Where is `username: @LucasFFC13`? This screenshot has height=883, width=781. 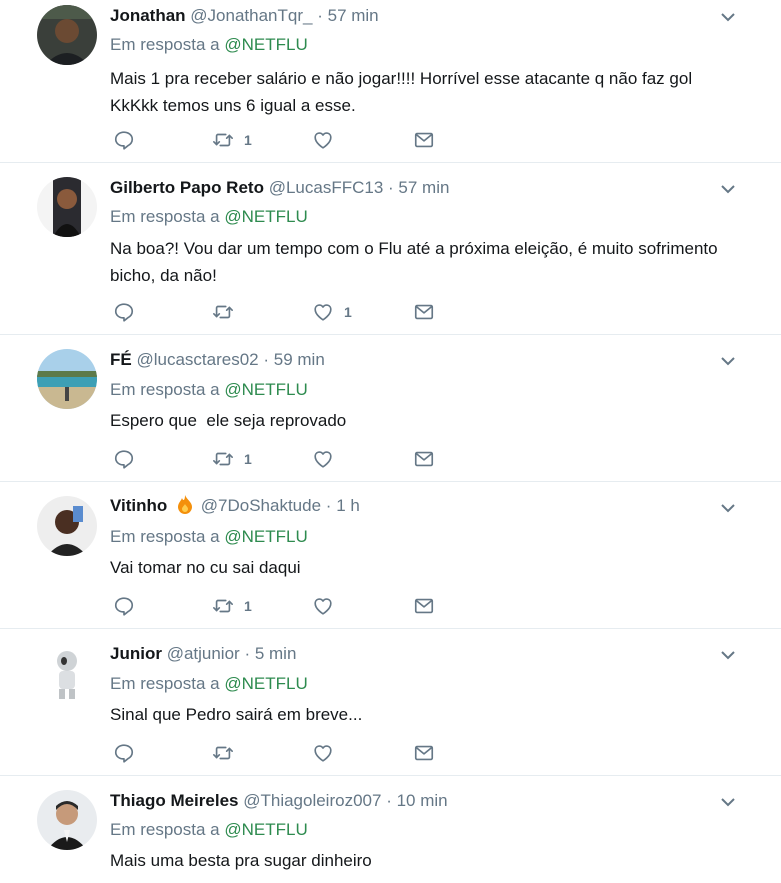
username: @LucasFFC13 is located at coordinates (326, 187).